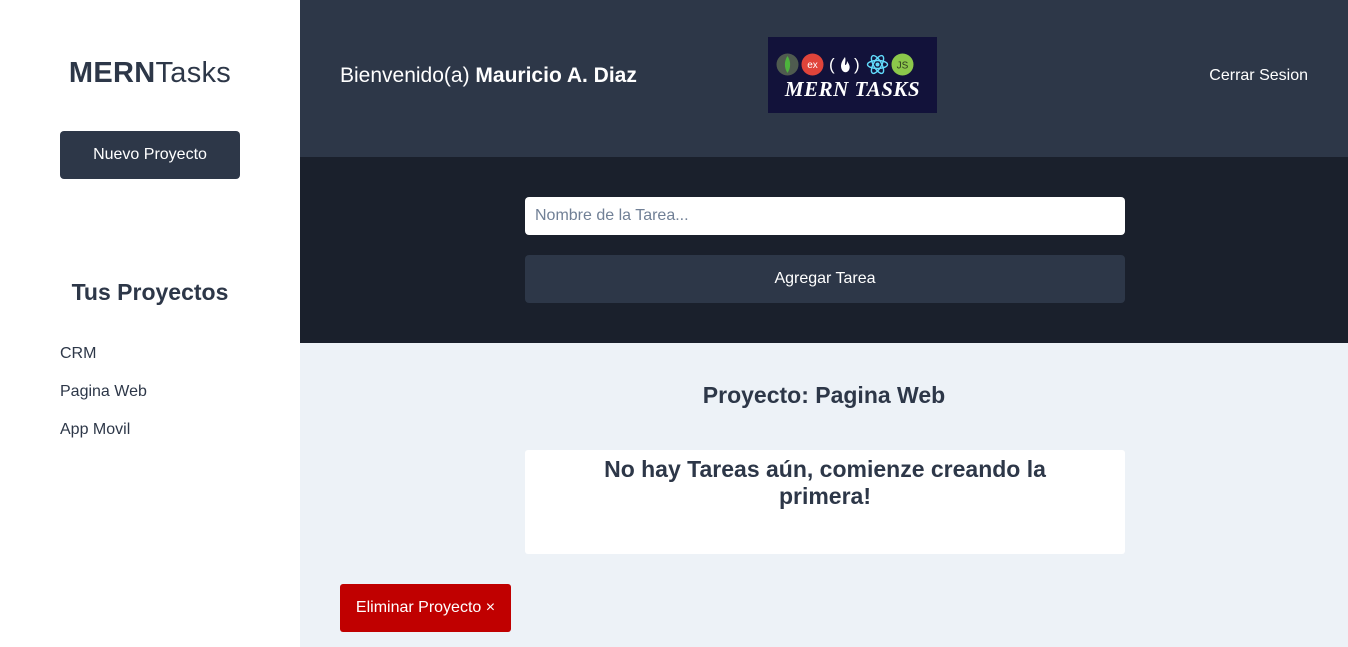 Image resolution: width=1348 pixels, height=647 pixels. I want to click on delete-project-button: Eliminar Proyecto ×, so click(425, 608).